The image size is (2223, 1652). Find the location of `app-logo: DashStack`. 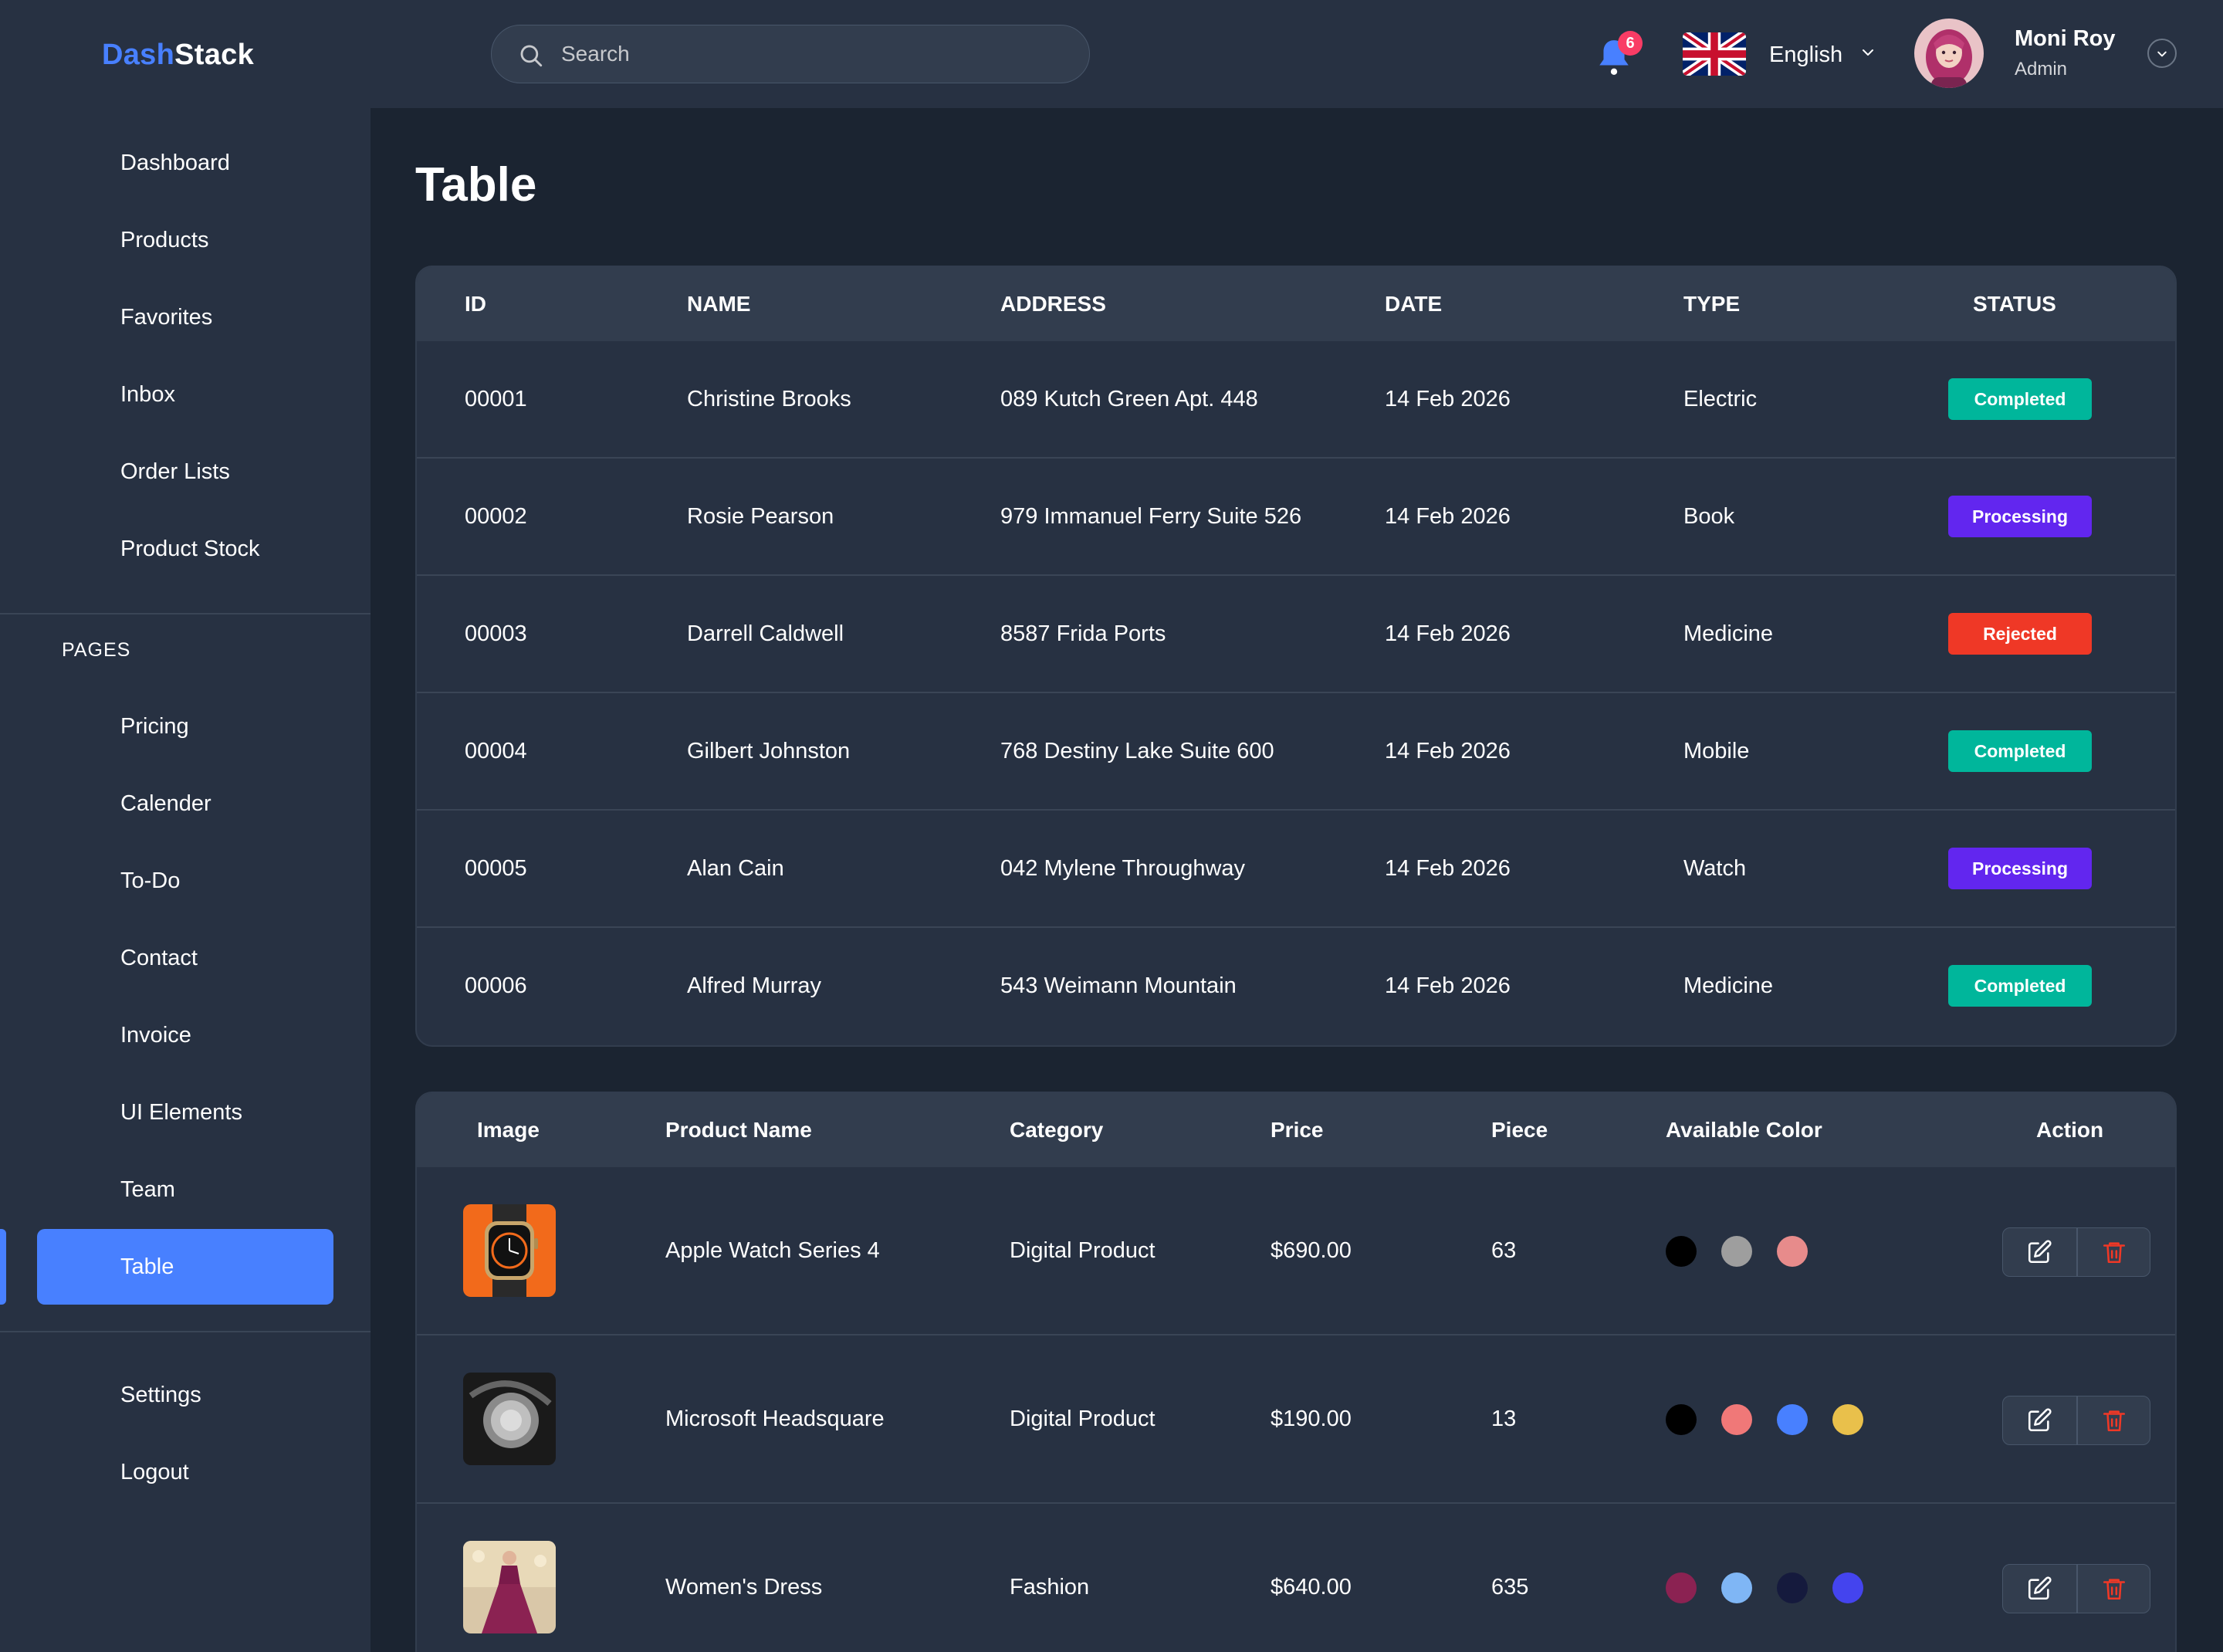

app-logo: DashStack is located at coordinates (178, 55).